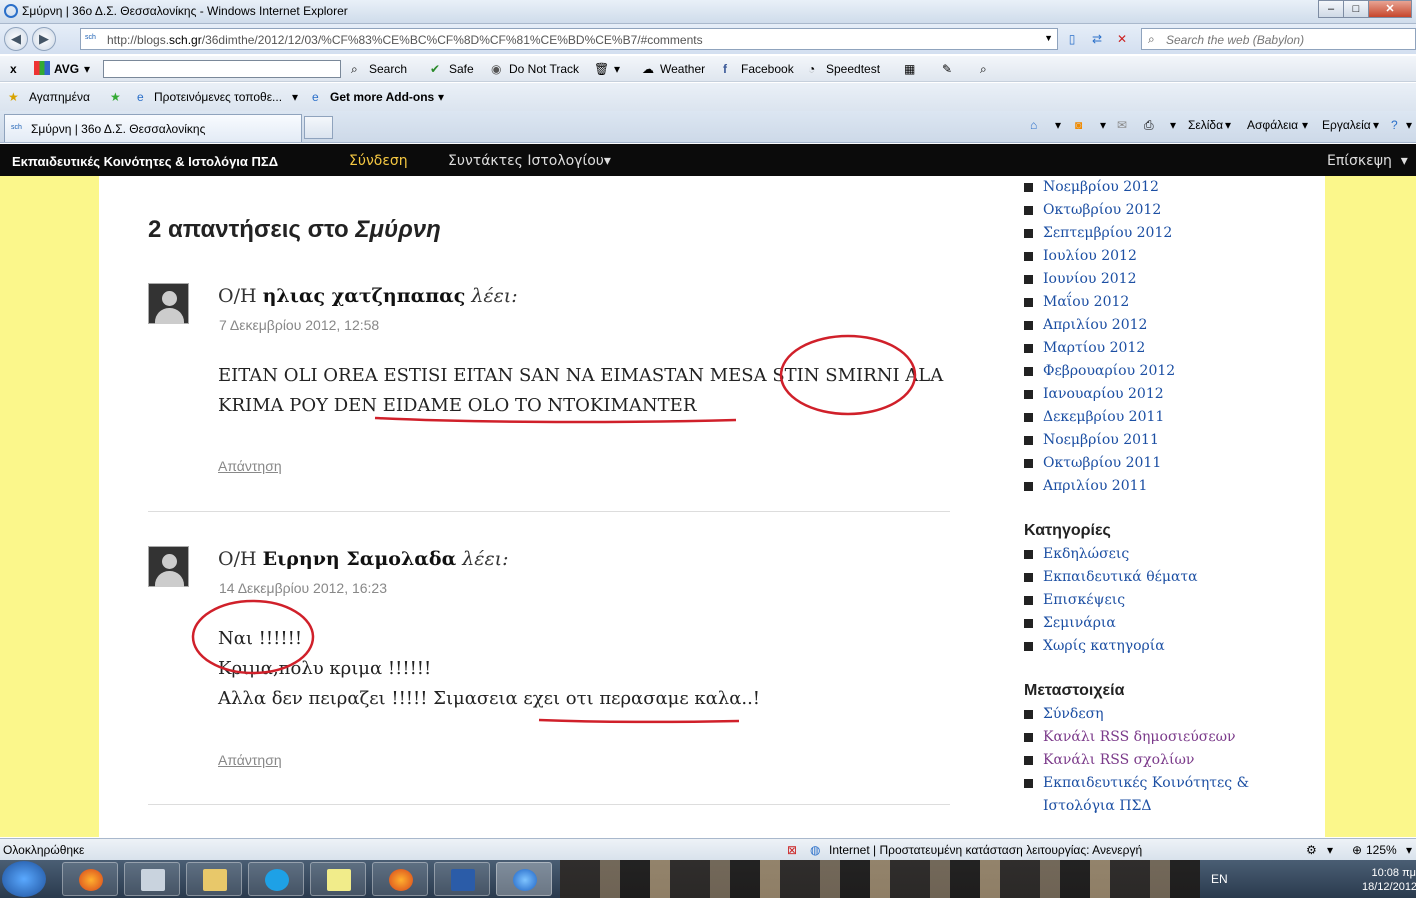  What do you see at coordinates (295, 97) in the screenshot?
I see `suggested-dropdown-icon: ▾` at bounding box center [295, 97].